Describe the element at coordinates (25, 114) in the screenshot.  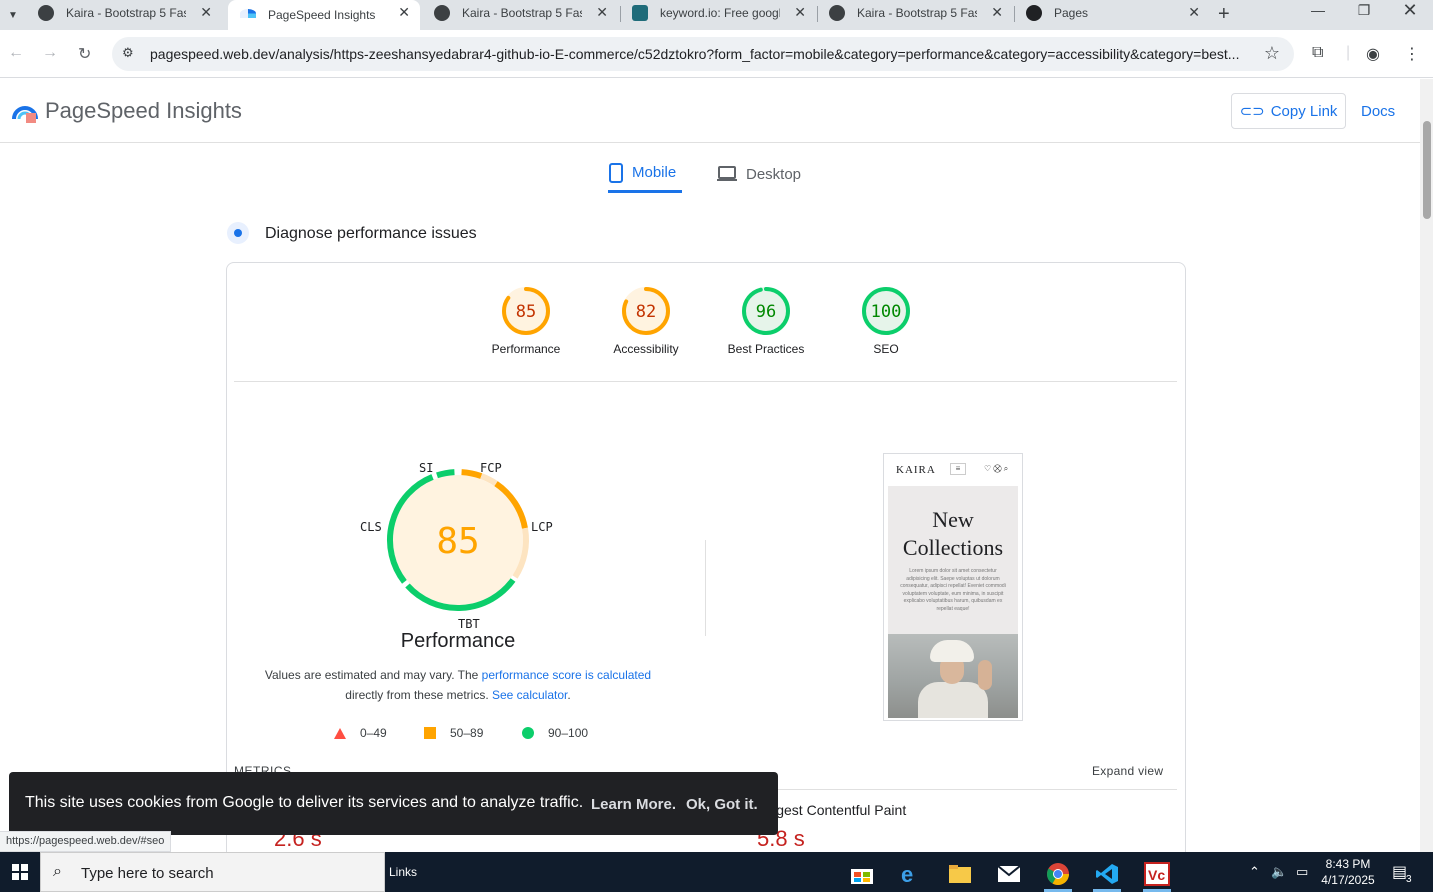
I see `pagespeed-logo-icon` at that location.